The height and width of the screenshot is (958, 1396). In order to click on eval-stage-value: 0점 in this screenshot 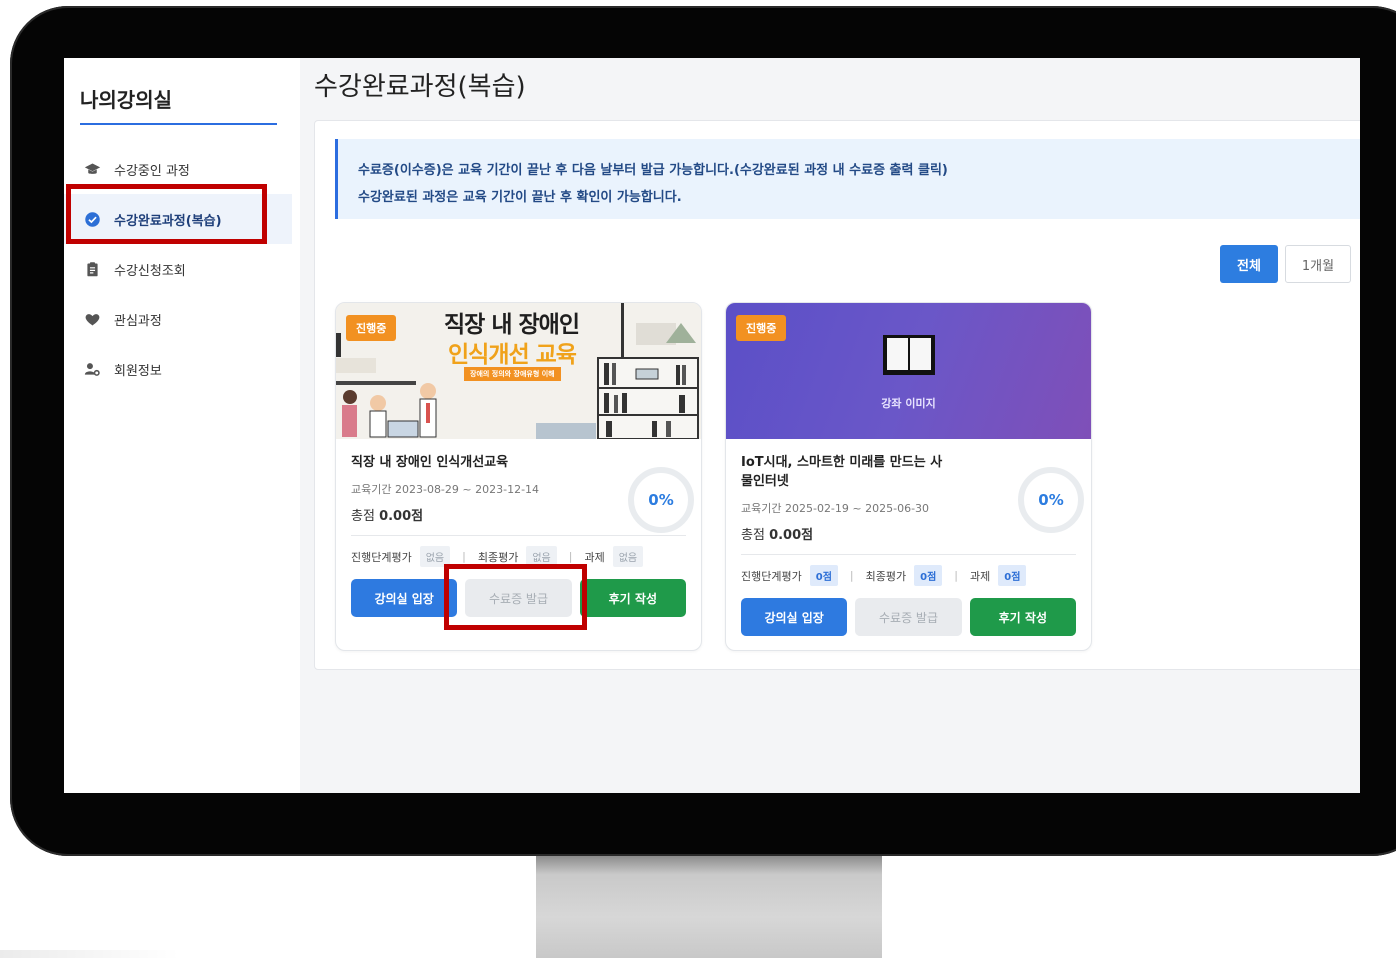, I will do `click(823, 575)`.